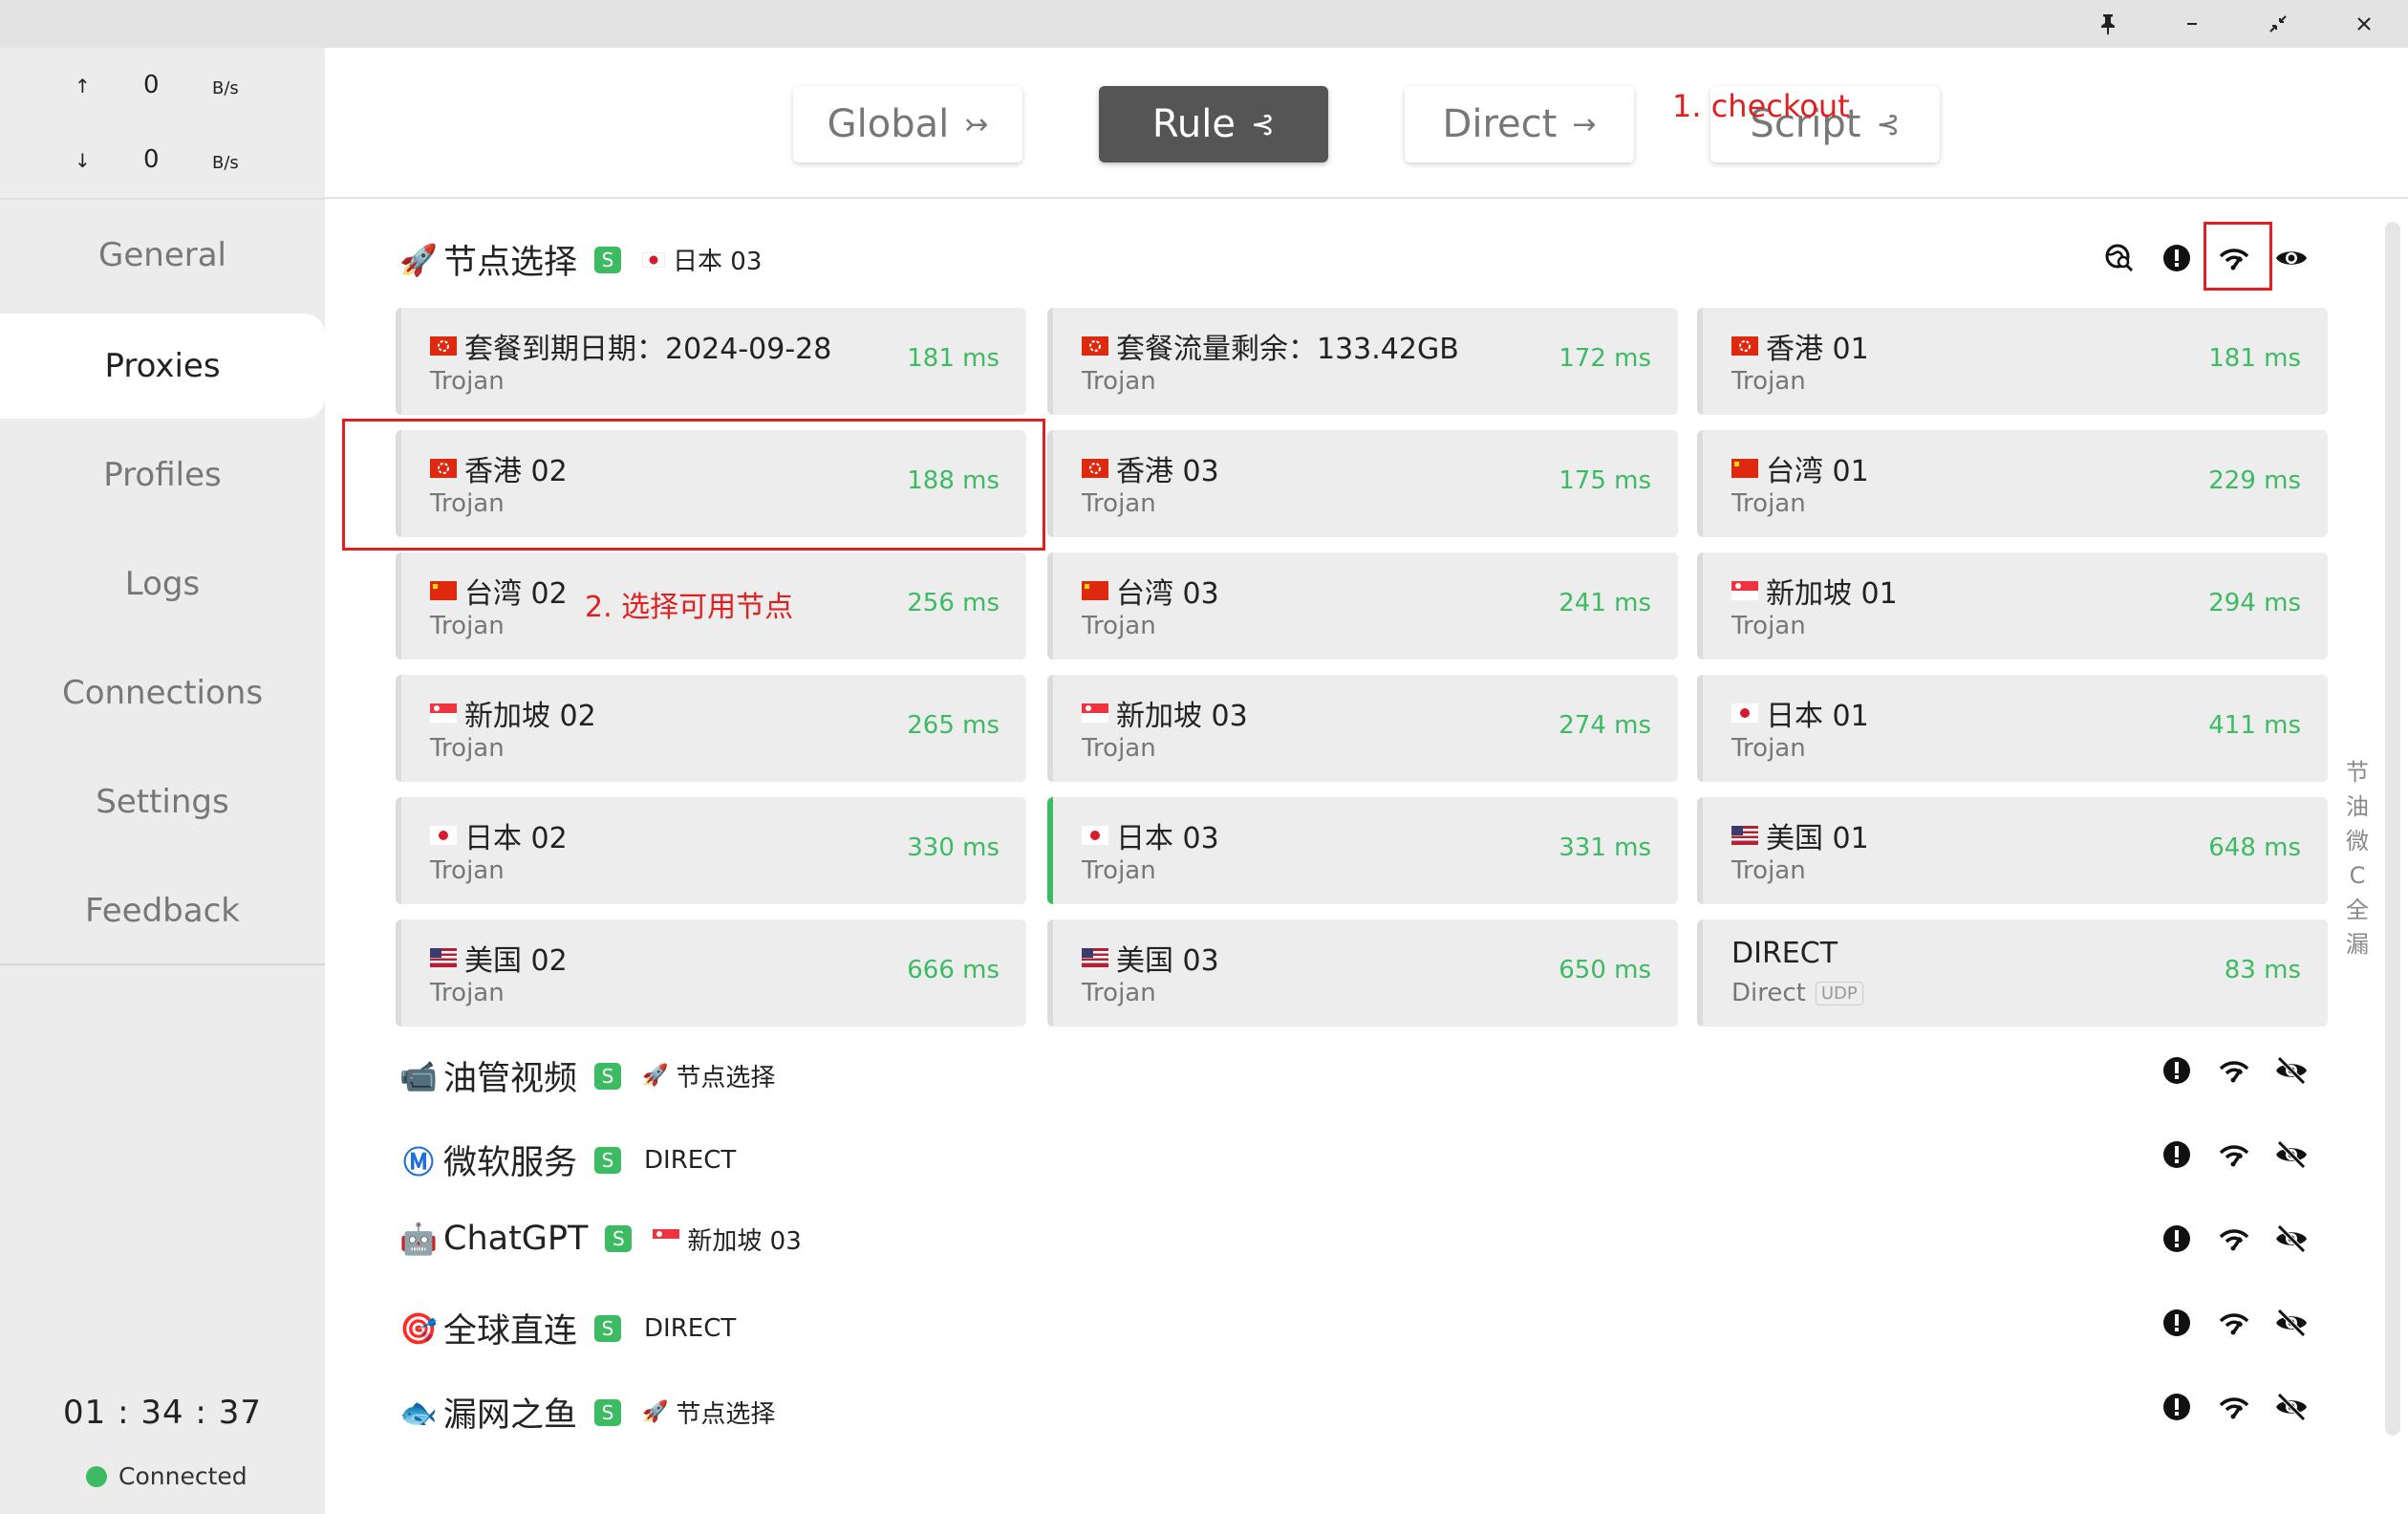 The height and width of the screenshot is (1514, 2408). Describe the element at coordinates (1889, 124) in the screenshot. I see `script-branch-icon: ⊰` at that location.